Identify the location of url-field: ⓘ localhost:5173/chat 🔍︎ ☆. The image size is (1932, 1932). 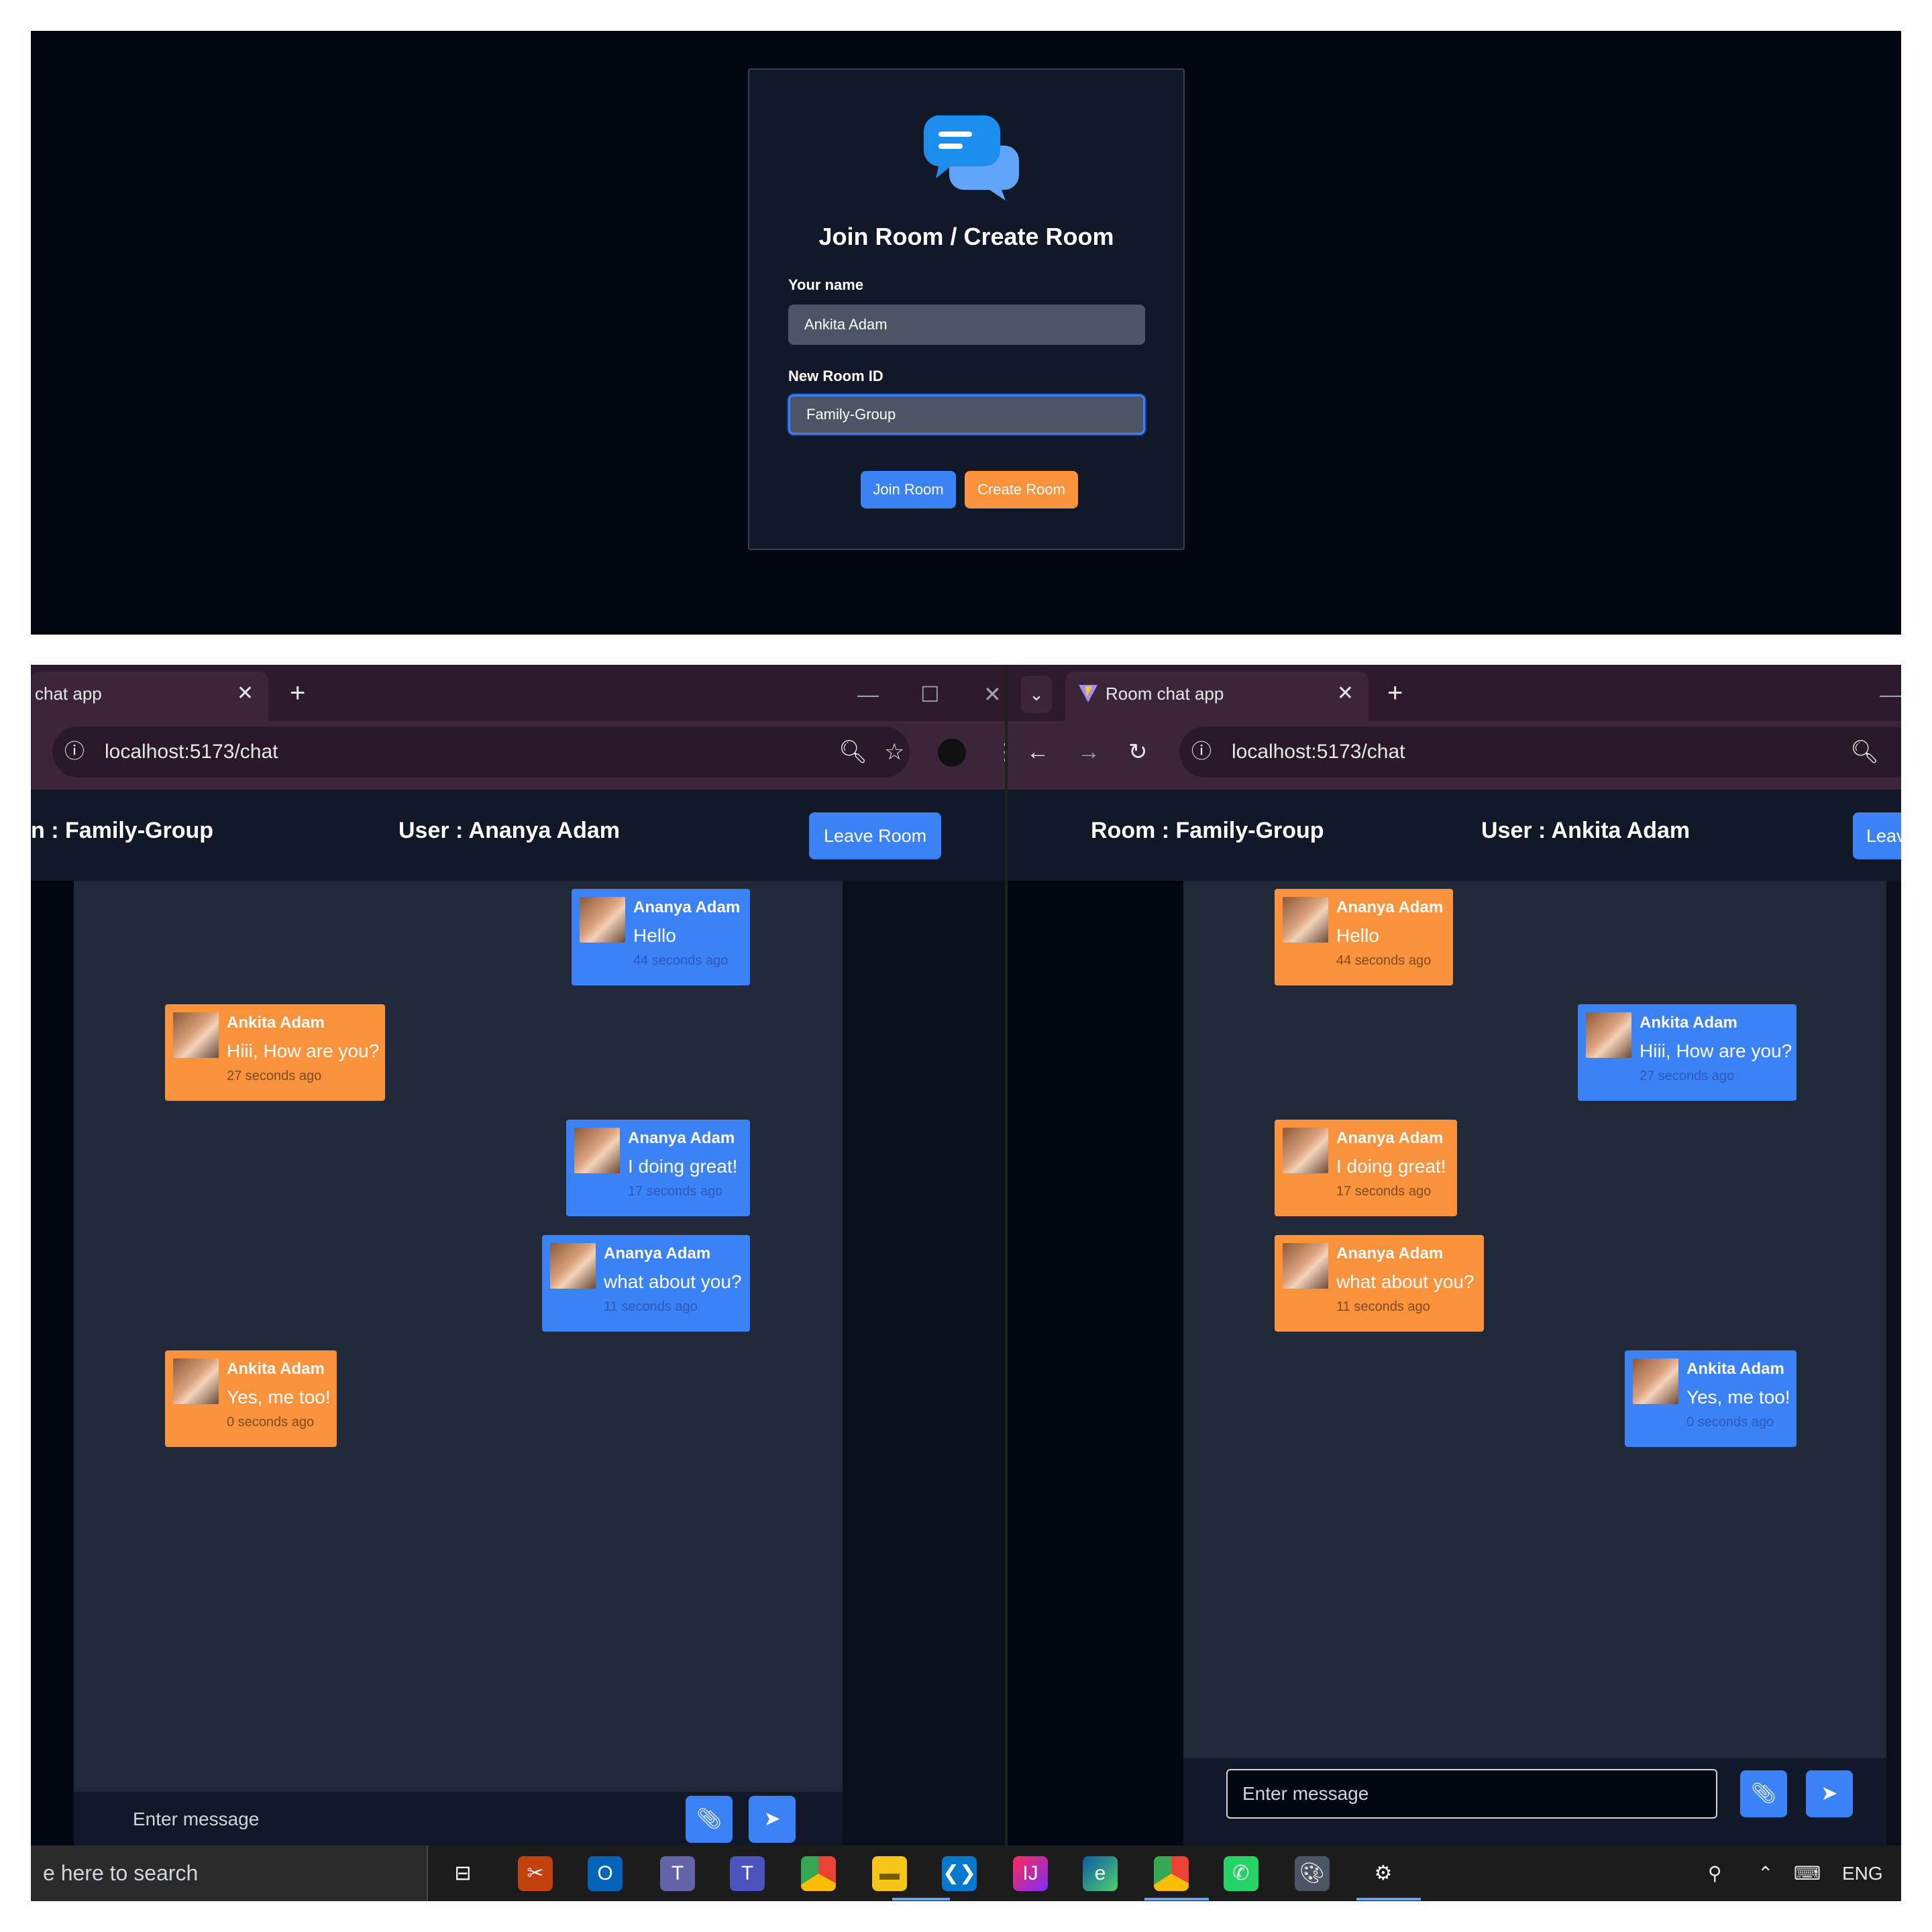
(481, 752).